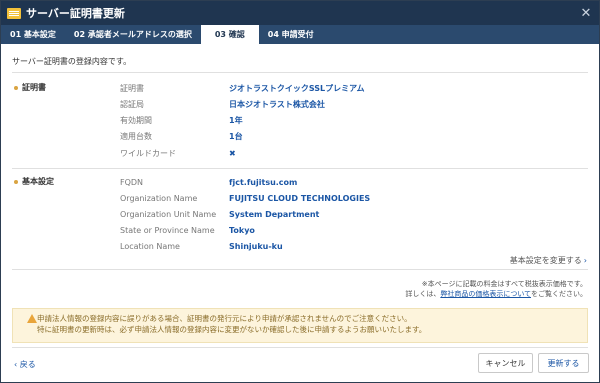 The image size is (600, 383). Describe the element at coordinates (72, 61) in the screenshot. I see `lead-text: サーバー証明書の登録内容です。` at that location.